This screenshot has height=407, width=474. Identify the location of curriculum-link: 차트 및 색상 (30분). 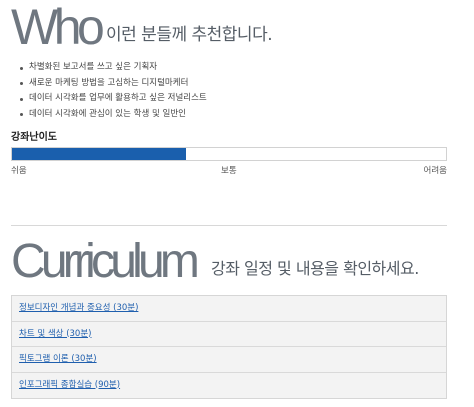
(55, 334).